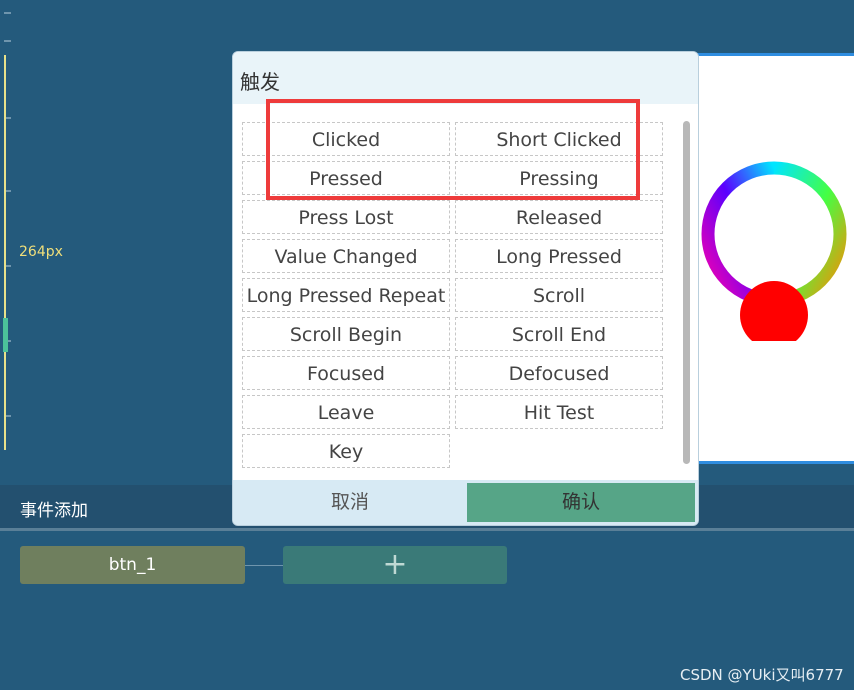  What do you see at coordinates (581, 502) in the screenshot?
I see `confirm-button: 确认` at bounding box center [581, 502].